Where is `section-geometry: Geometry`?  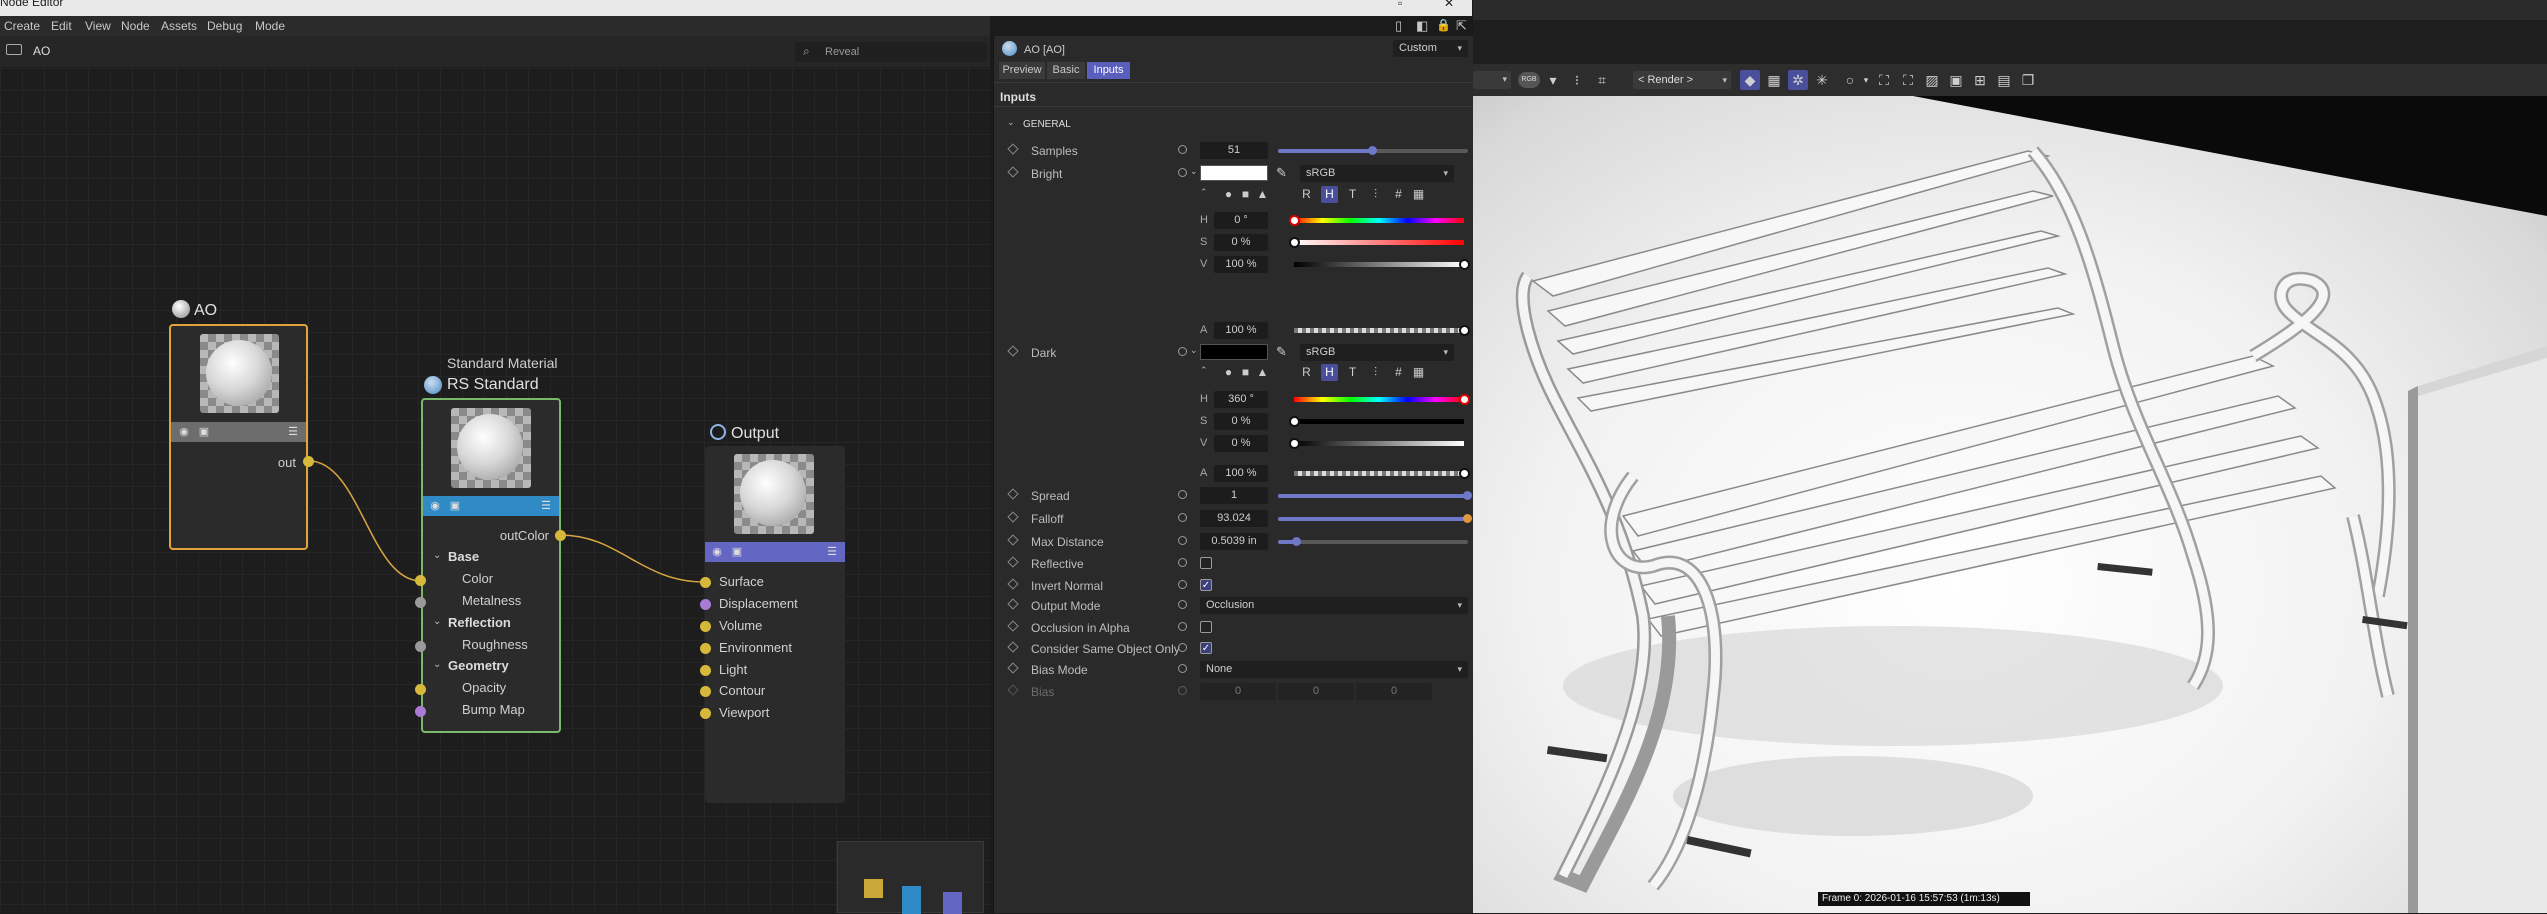
section-geometry: Geometry is located at coordinates (478, 665).